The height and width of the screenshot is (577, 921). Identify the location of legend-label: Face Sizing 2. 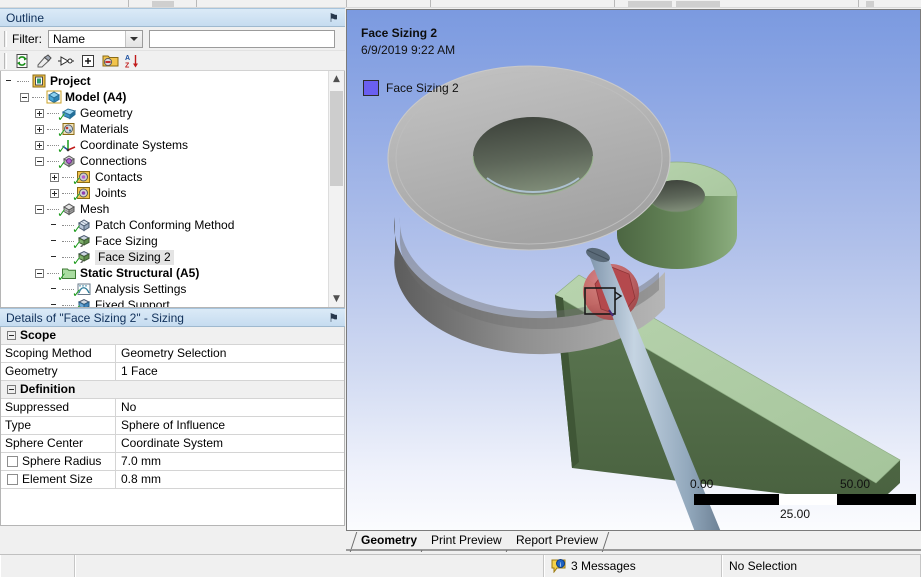
(422, 88).